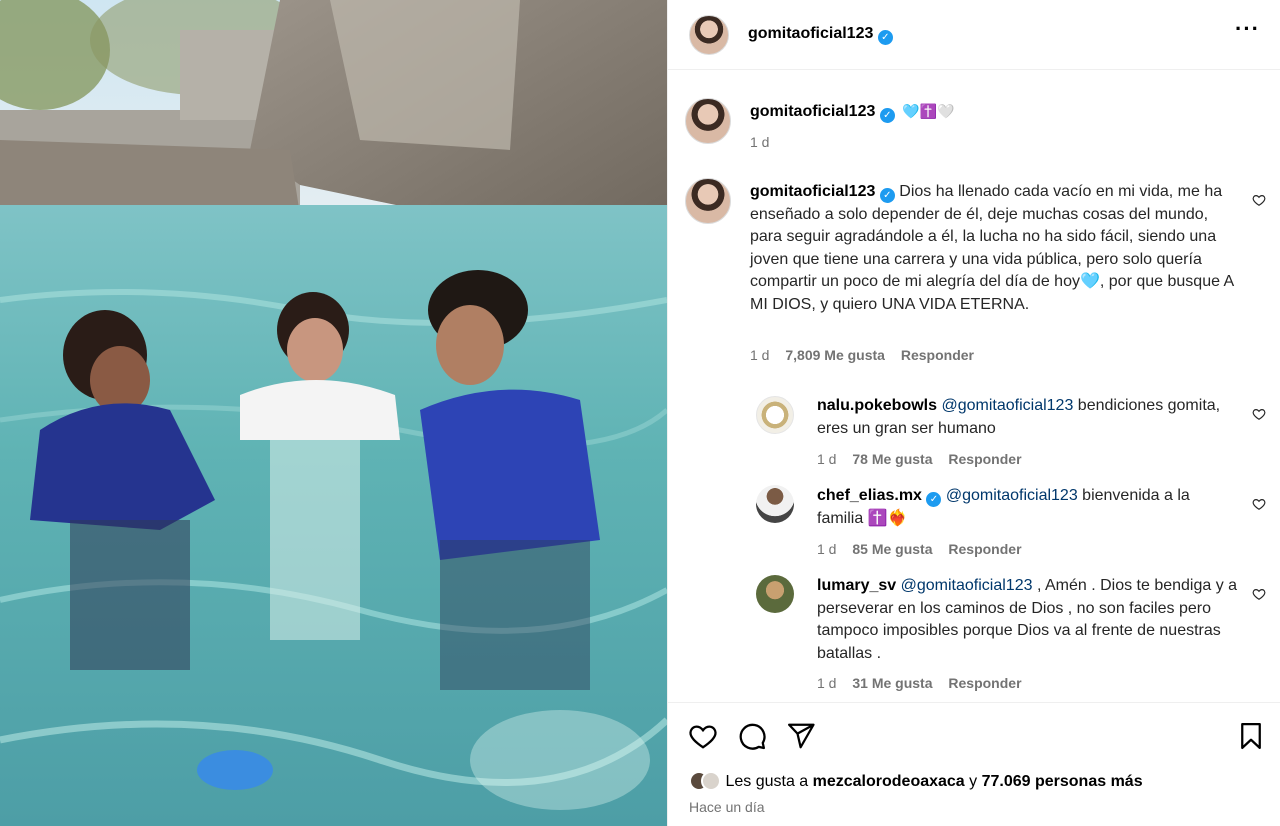 This screenshot has width=1280, height=826. Describe the element at coordinates (752, 736) in the screenshot. I see `comment-bubble-icon` at that location.